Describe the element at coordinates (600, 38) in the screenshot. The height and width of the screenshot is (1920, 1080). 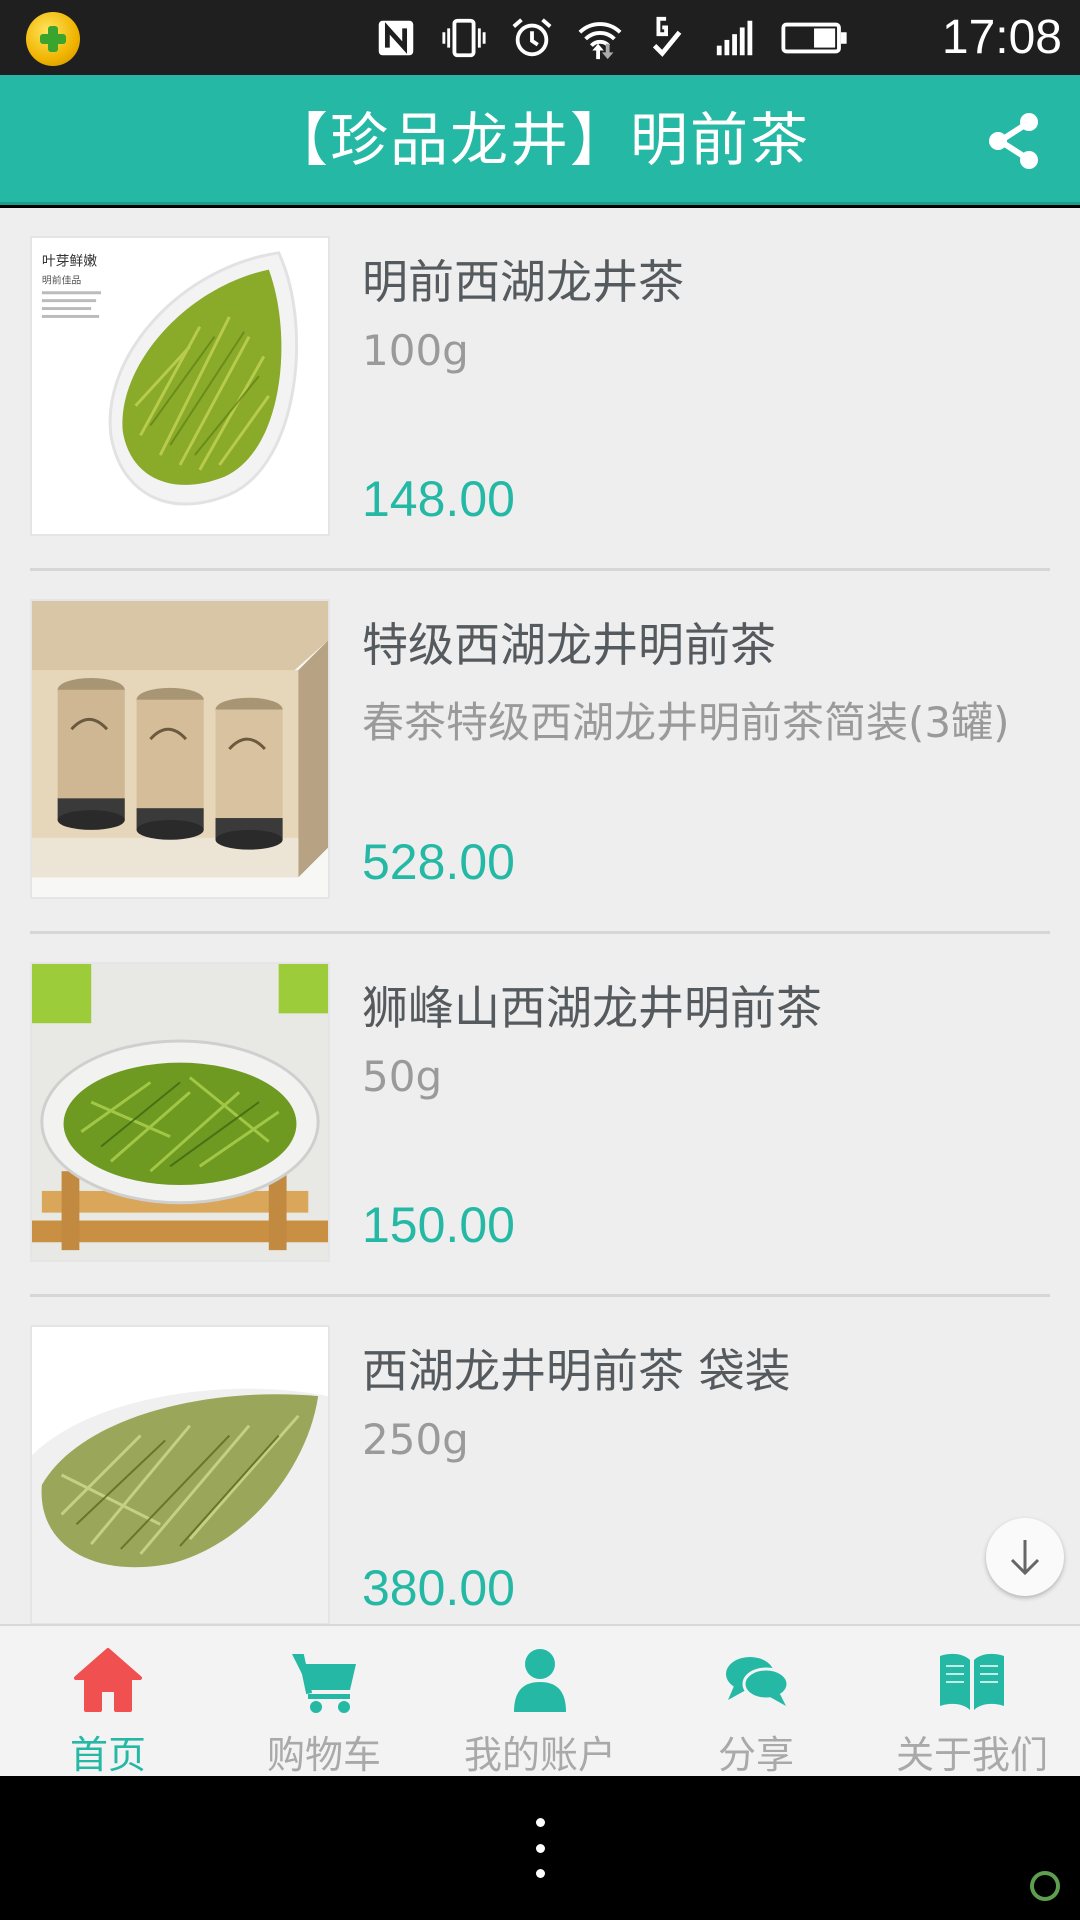
I see `wifi-icon` at that location.